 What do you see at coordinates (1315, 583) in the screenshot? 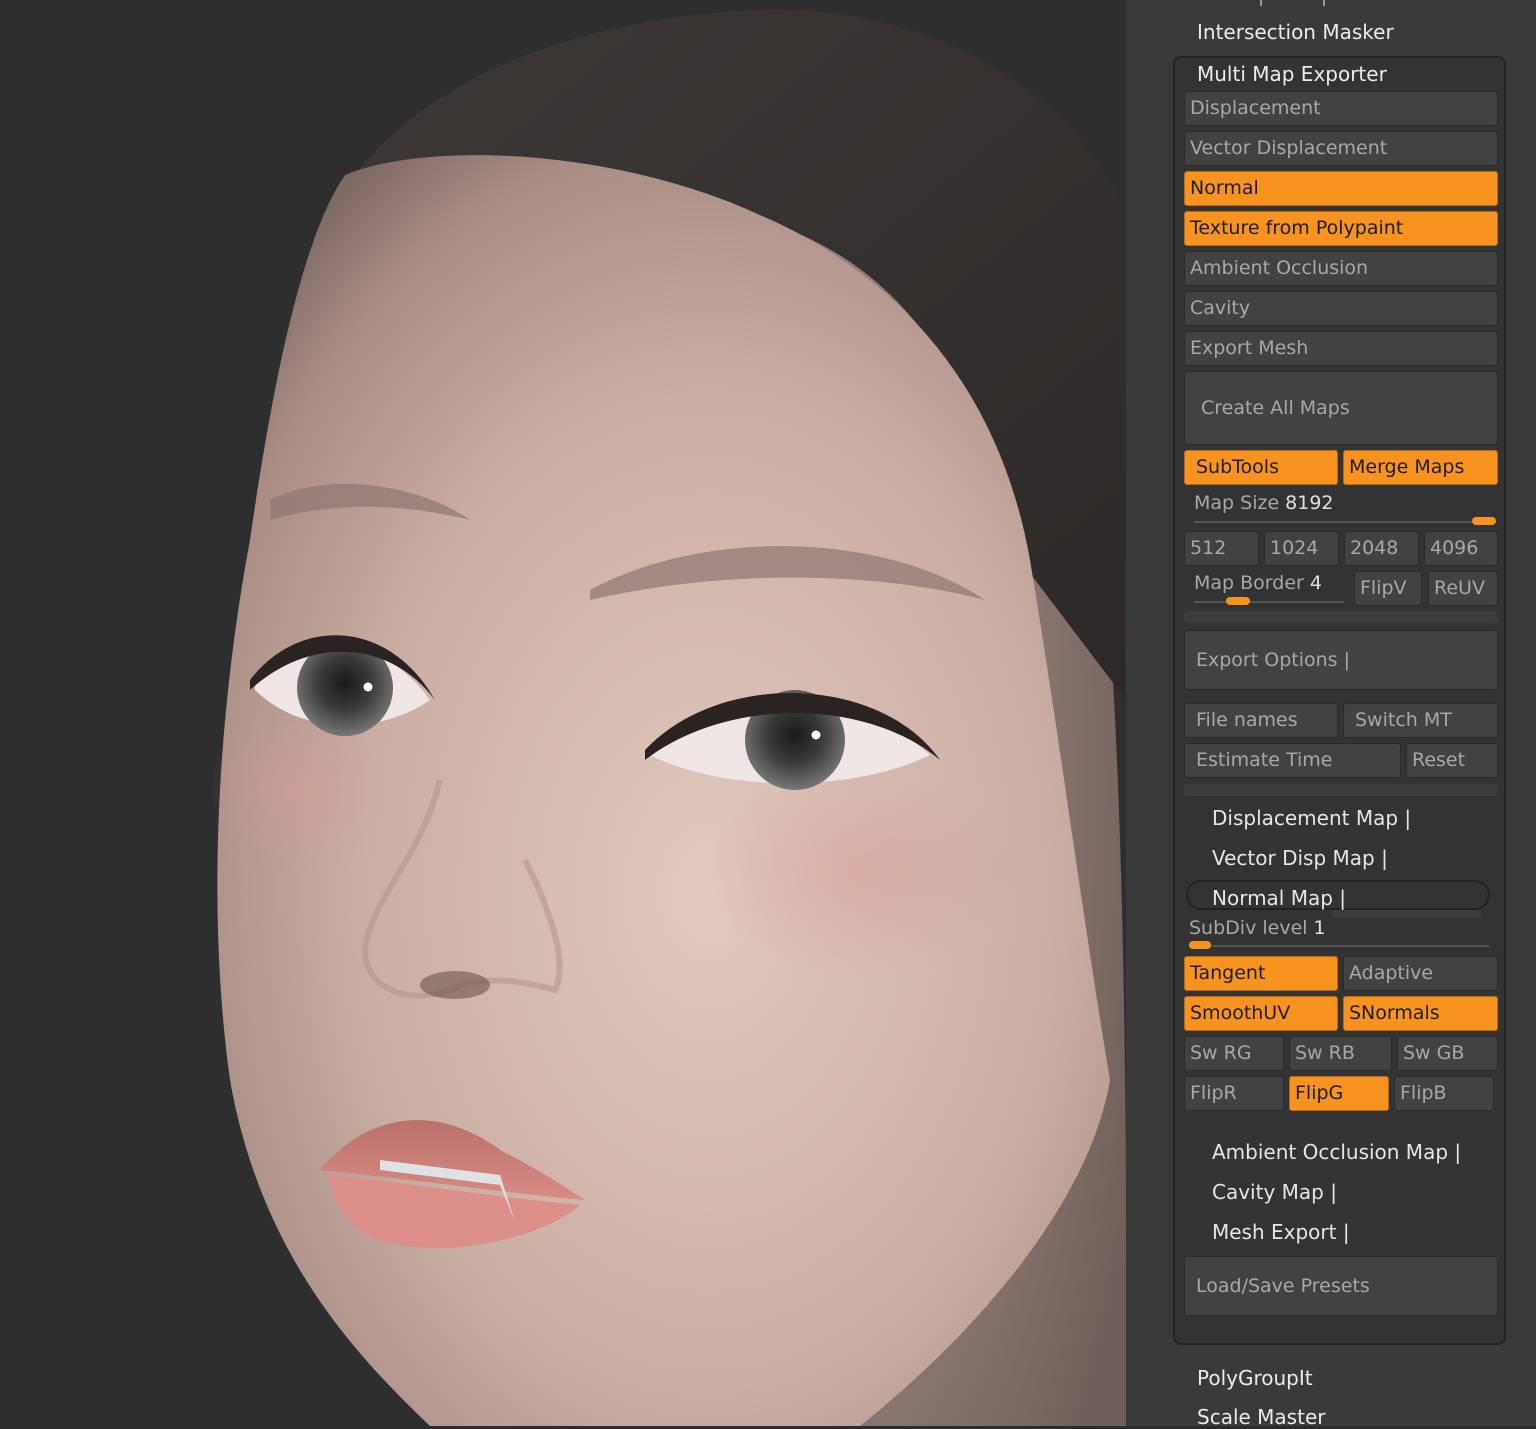
I see `map-border-value: 4` at bounding box center [1315, 583].